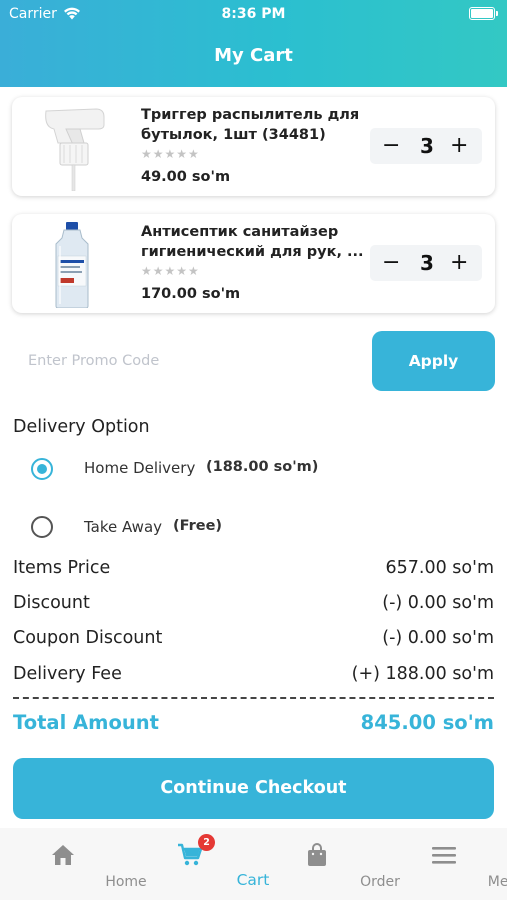 The width and height of the screenshot is (507, 900). I want to click on items-price-label: Items Price, so click(62, 568).